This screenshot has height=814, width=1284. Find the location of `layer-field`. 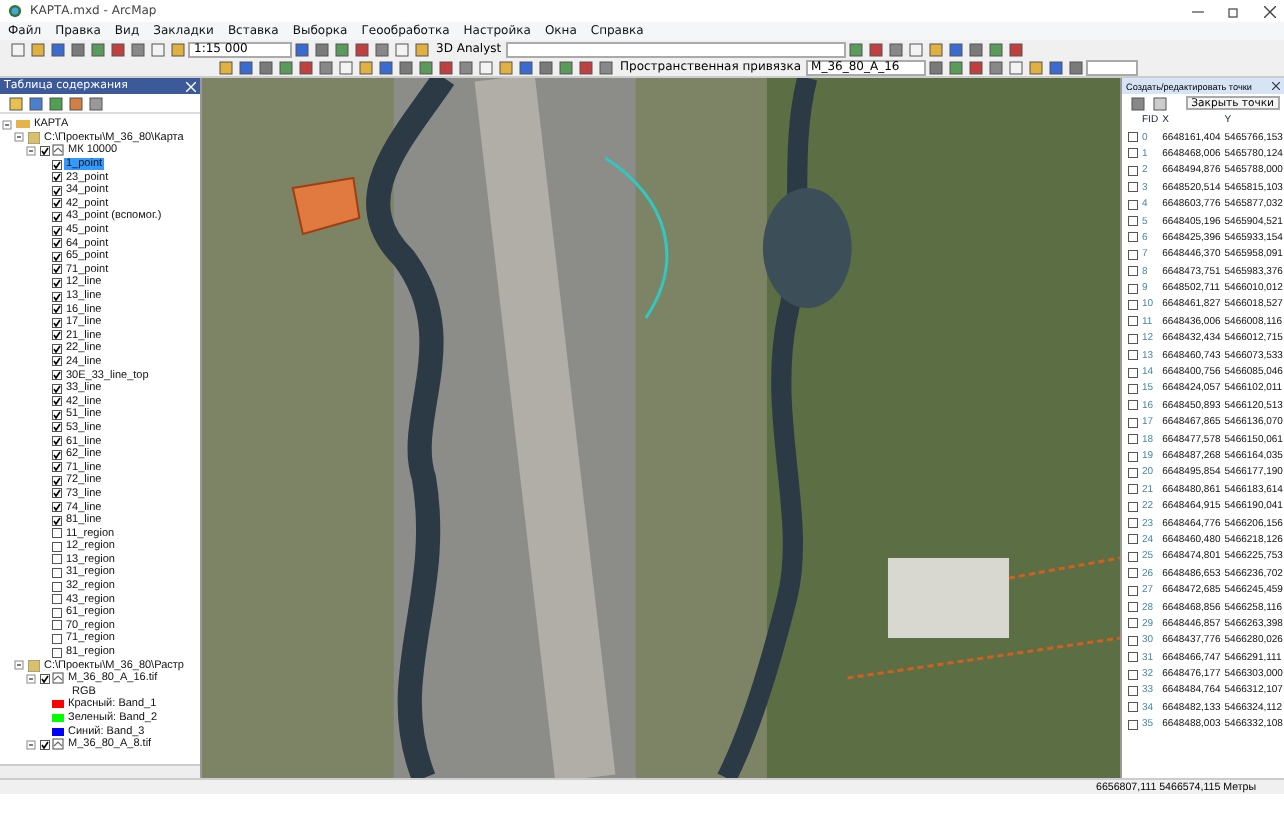

layer-field is located at coordinates (675, 49).